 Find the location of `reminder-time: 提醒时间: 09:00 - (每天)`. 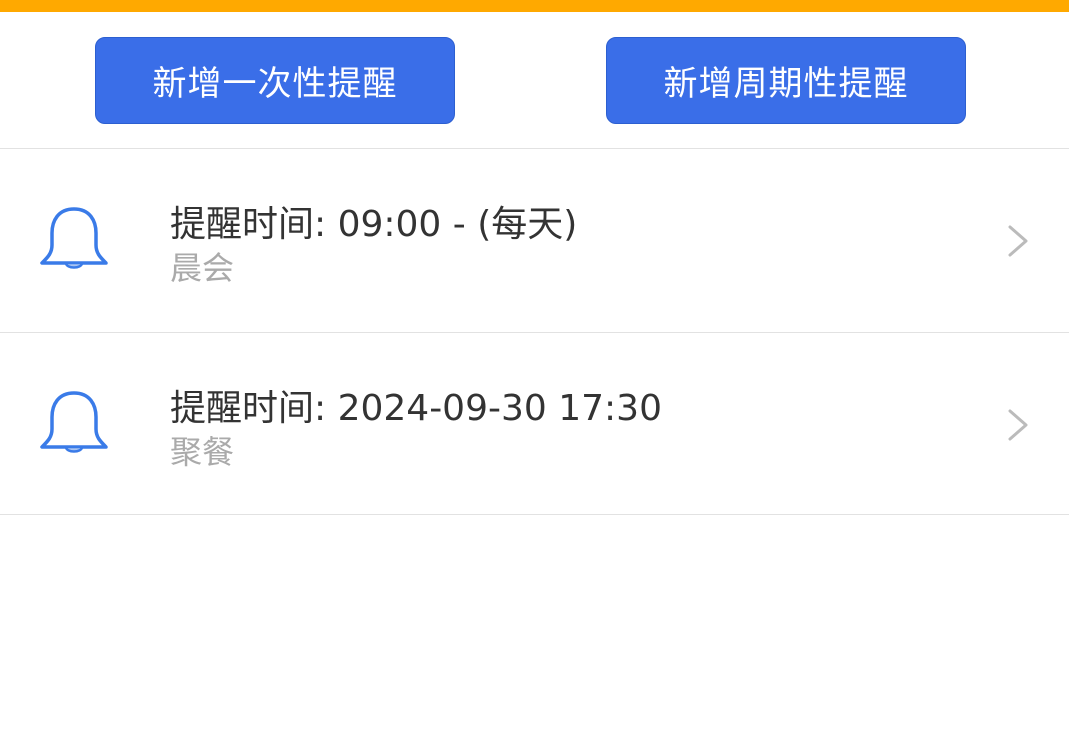

reminder-time: 提醒时间: 09:00 - (每天) is located at coordinates (374, 224).